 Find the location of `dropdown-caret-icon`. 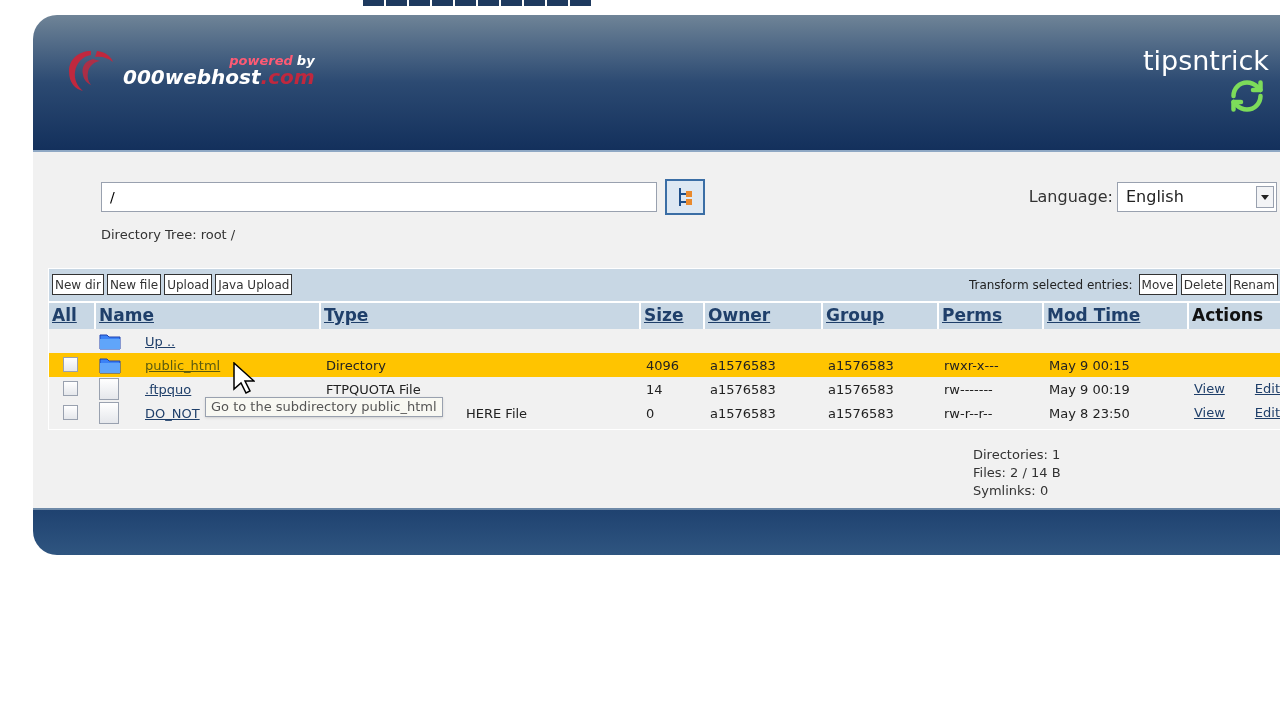

dropdown-caret-icon is located at coordinates (1265, 197).